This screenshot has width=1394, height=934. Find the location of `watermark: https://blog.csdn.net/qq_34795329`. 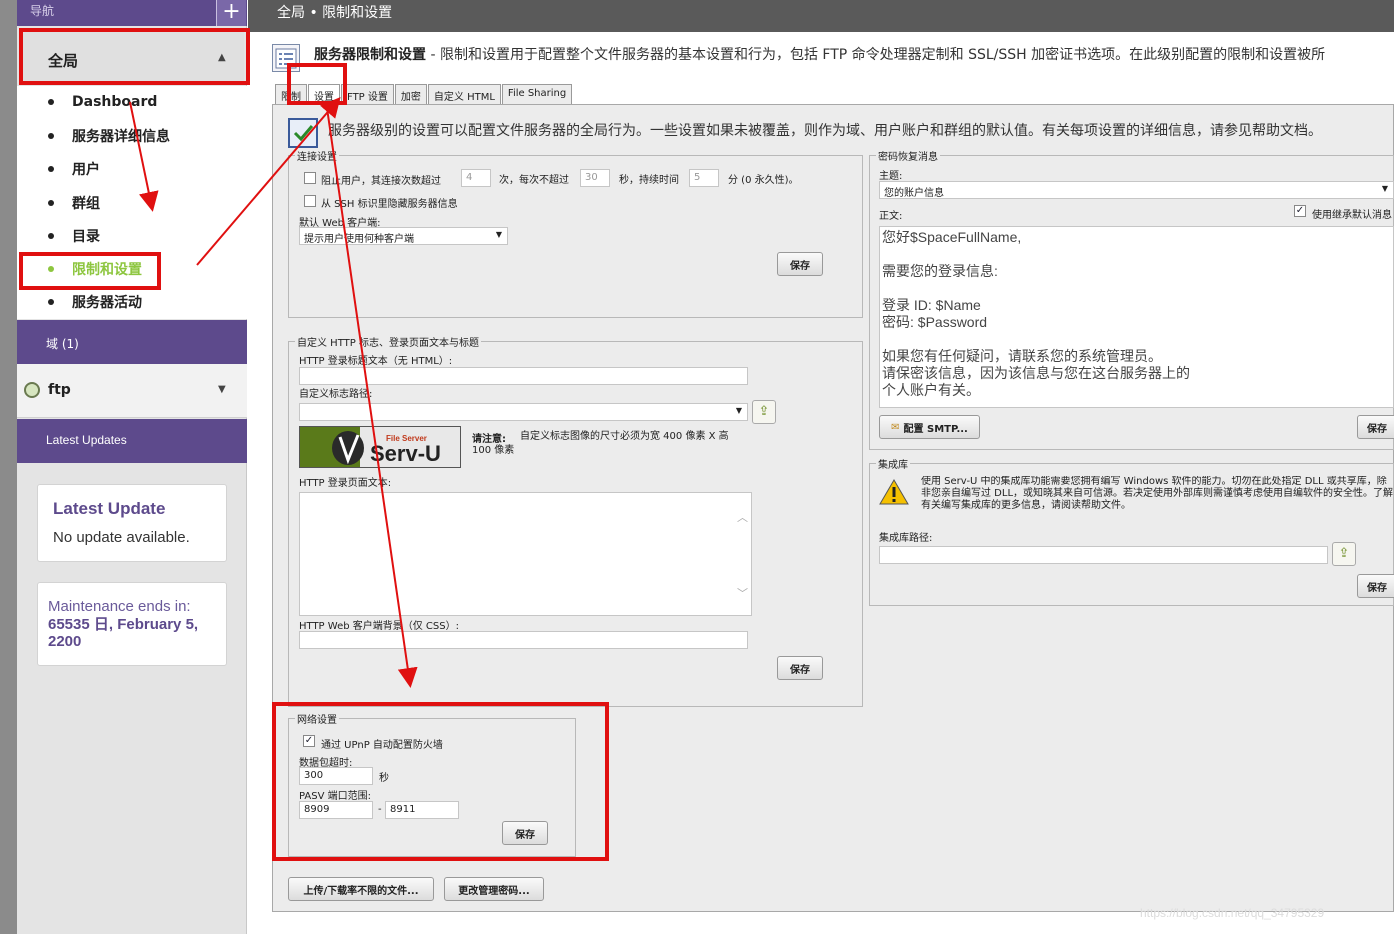

watermark: https://blog.csdn.net/qq_34795329 is located at coordinates (1232, 913).